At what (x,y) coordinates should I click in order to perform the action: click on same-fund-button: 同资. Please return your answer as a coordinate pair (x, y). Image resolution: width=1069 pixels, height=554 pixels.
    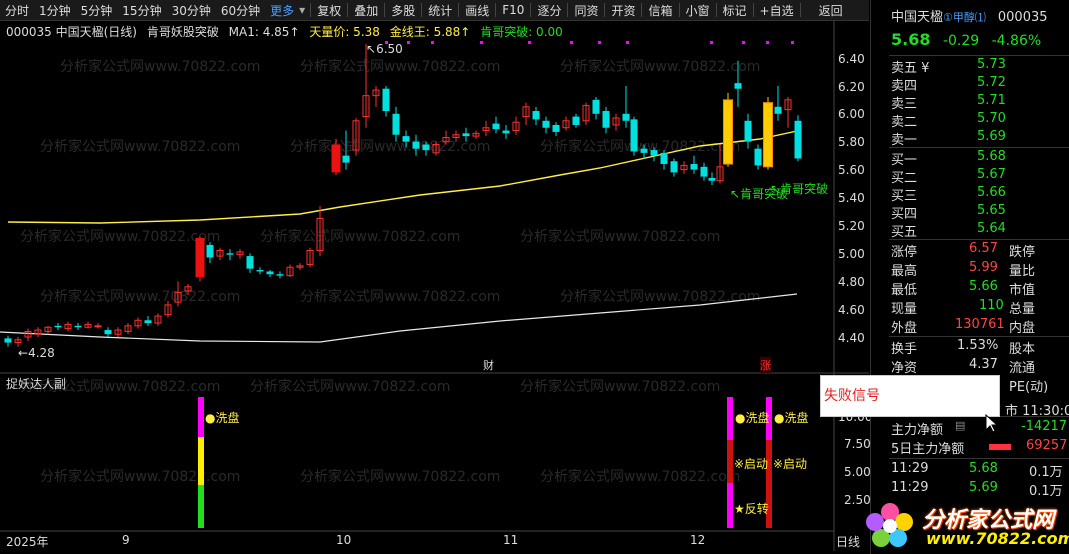
    Looking at the image, I should click on (586, 10).